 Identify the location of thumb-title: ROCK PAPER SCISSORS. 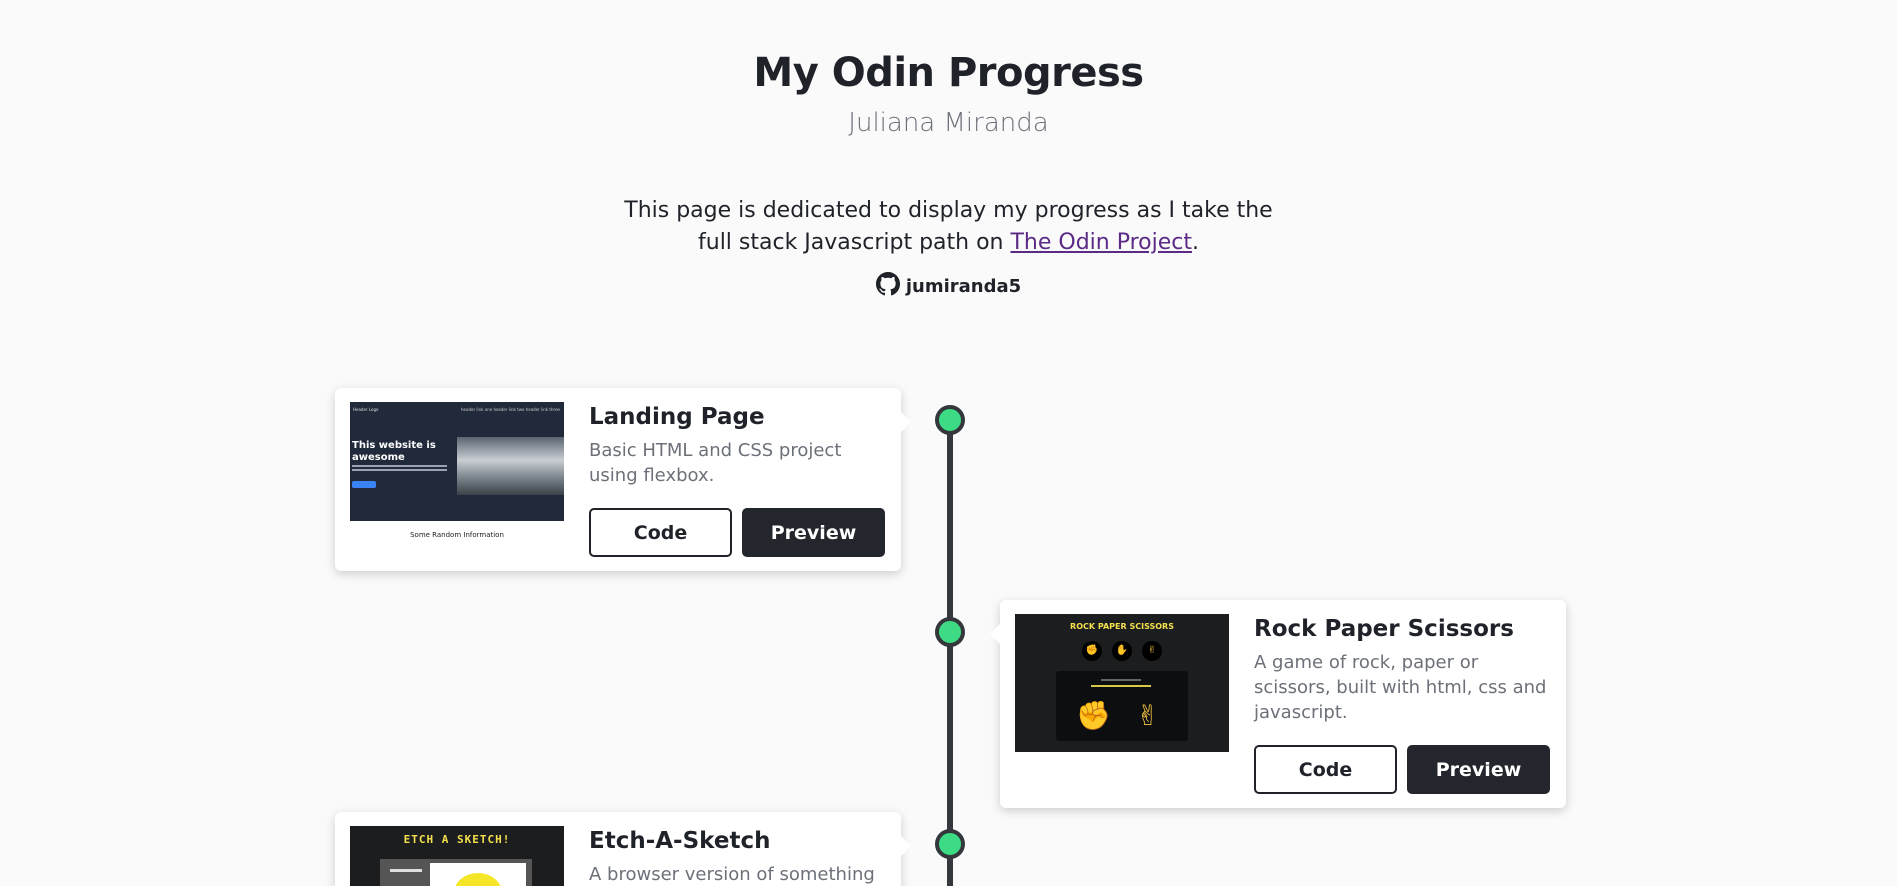
(1122, 626).